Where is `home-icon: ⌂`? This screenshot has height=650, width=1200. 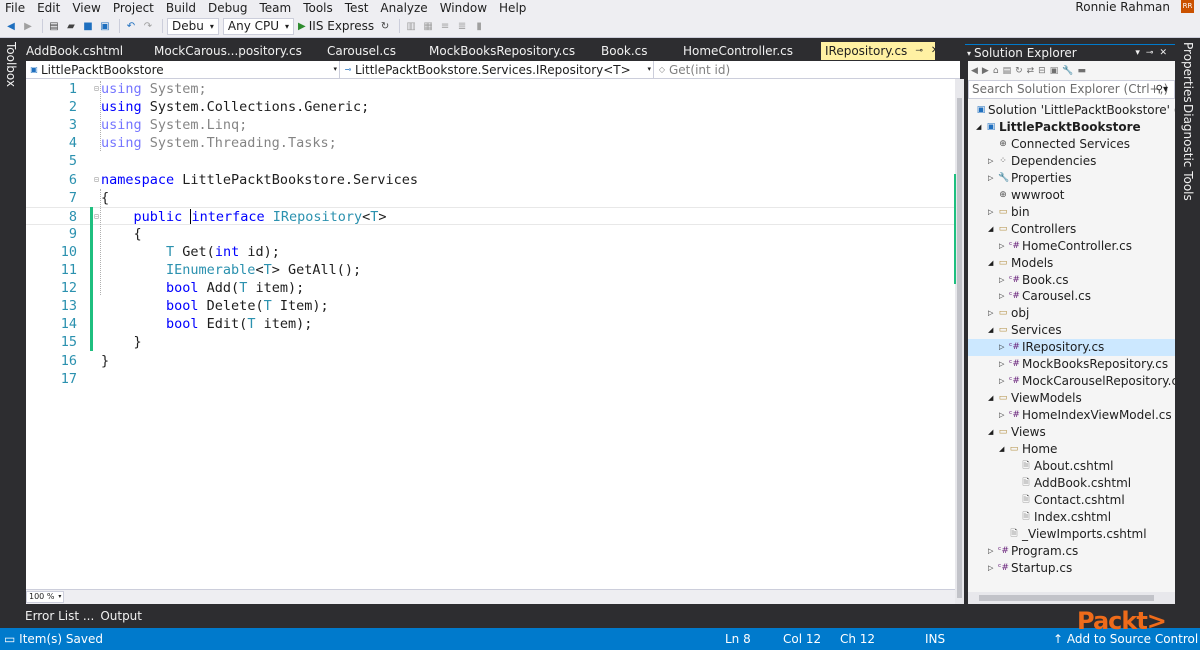
home-icon: ⌂ is located at coordinates (996, 71).